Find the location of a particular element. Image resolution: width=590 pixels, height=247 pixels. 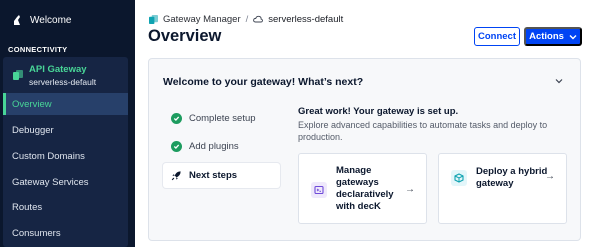

actions-button-label: Actions is located at coordinates (546, 36).